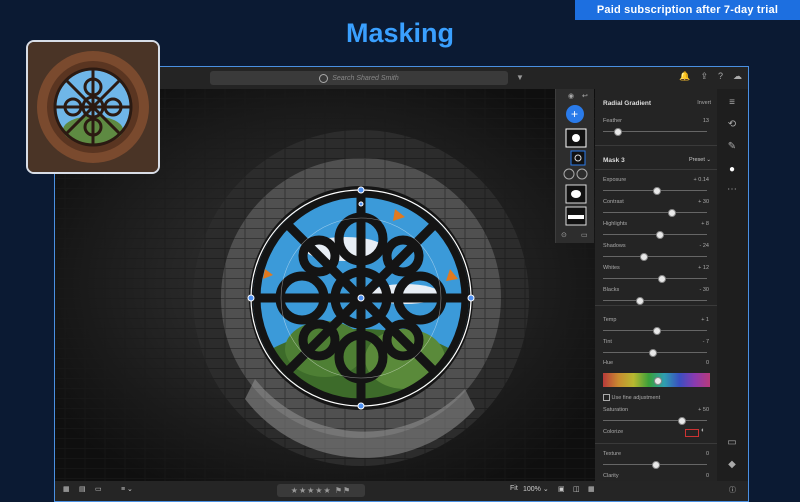  Describe the element at coordinates (321, 490) in the screenshot. I see `rating-stars: ★★★★★ ⚑⚑` at that location.